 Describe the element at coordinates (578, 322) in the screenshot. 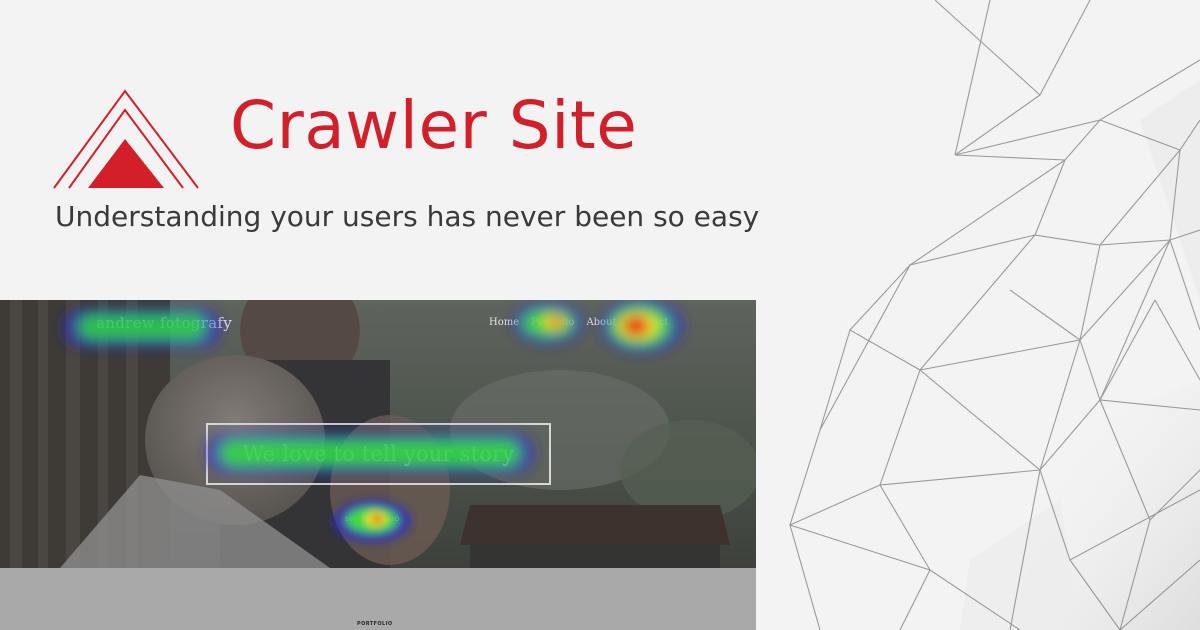

I see `preview-site-nav: Home Portfolio About Contact` at that location.